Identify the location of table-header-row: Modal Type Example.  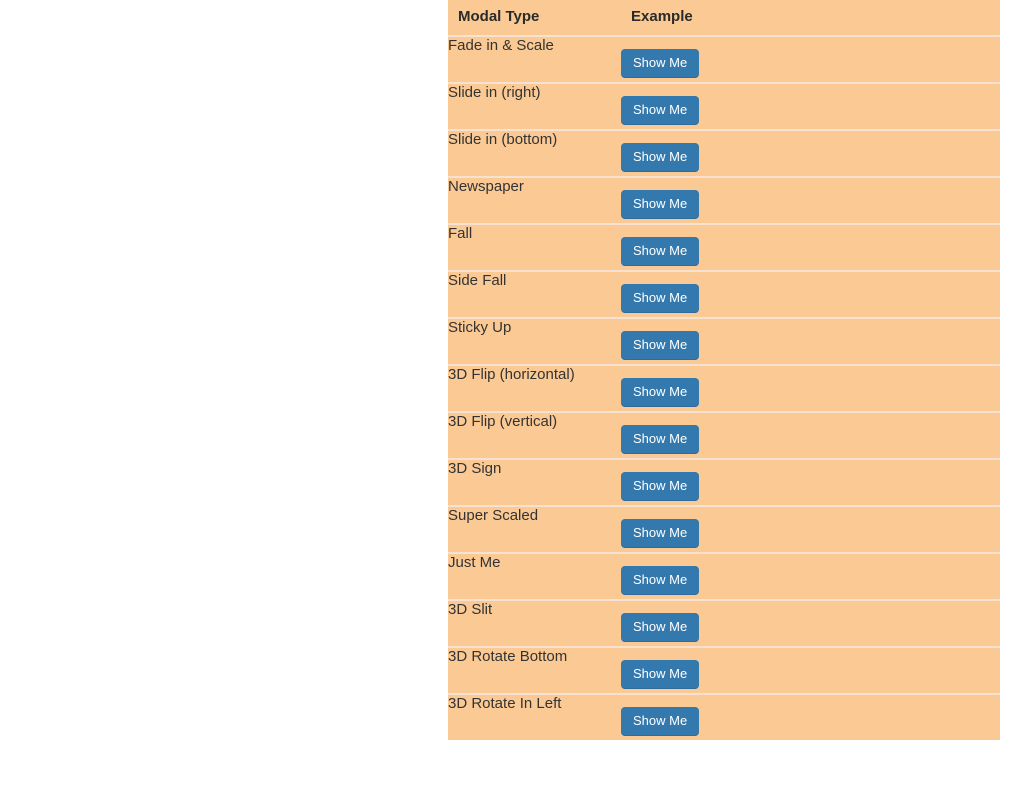
(724, 18).